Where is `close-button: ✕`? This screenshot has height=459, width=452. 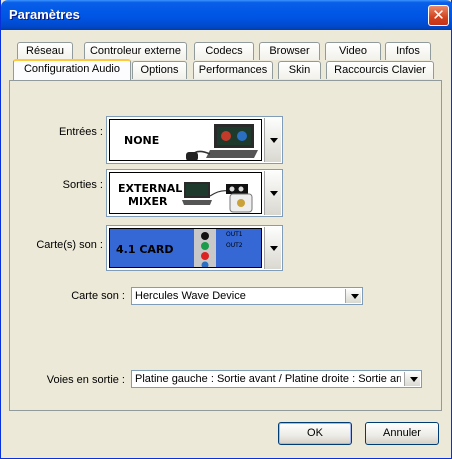 close-button: ✕ is located at coordinates (438, 15).